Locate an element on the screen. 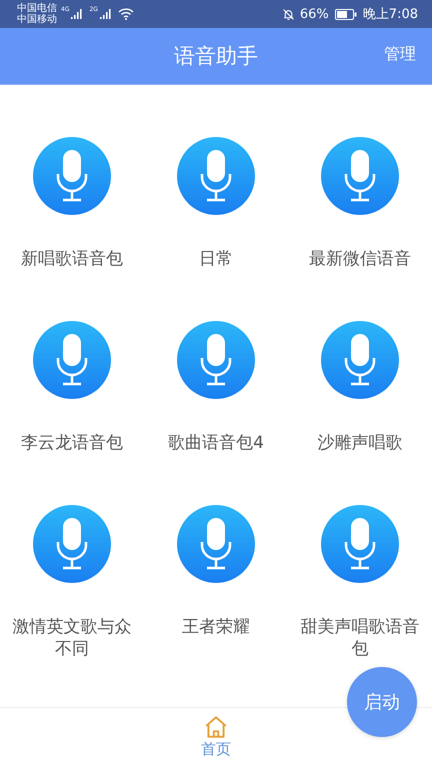 The image size is (432, 768). voice-pack-label: 歌曲语音包4 is located at coordinates (216, 443).